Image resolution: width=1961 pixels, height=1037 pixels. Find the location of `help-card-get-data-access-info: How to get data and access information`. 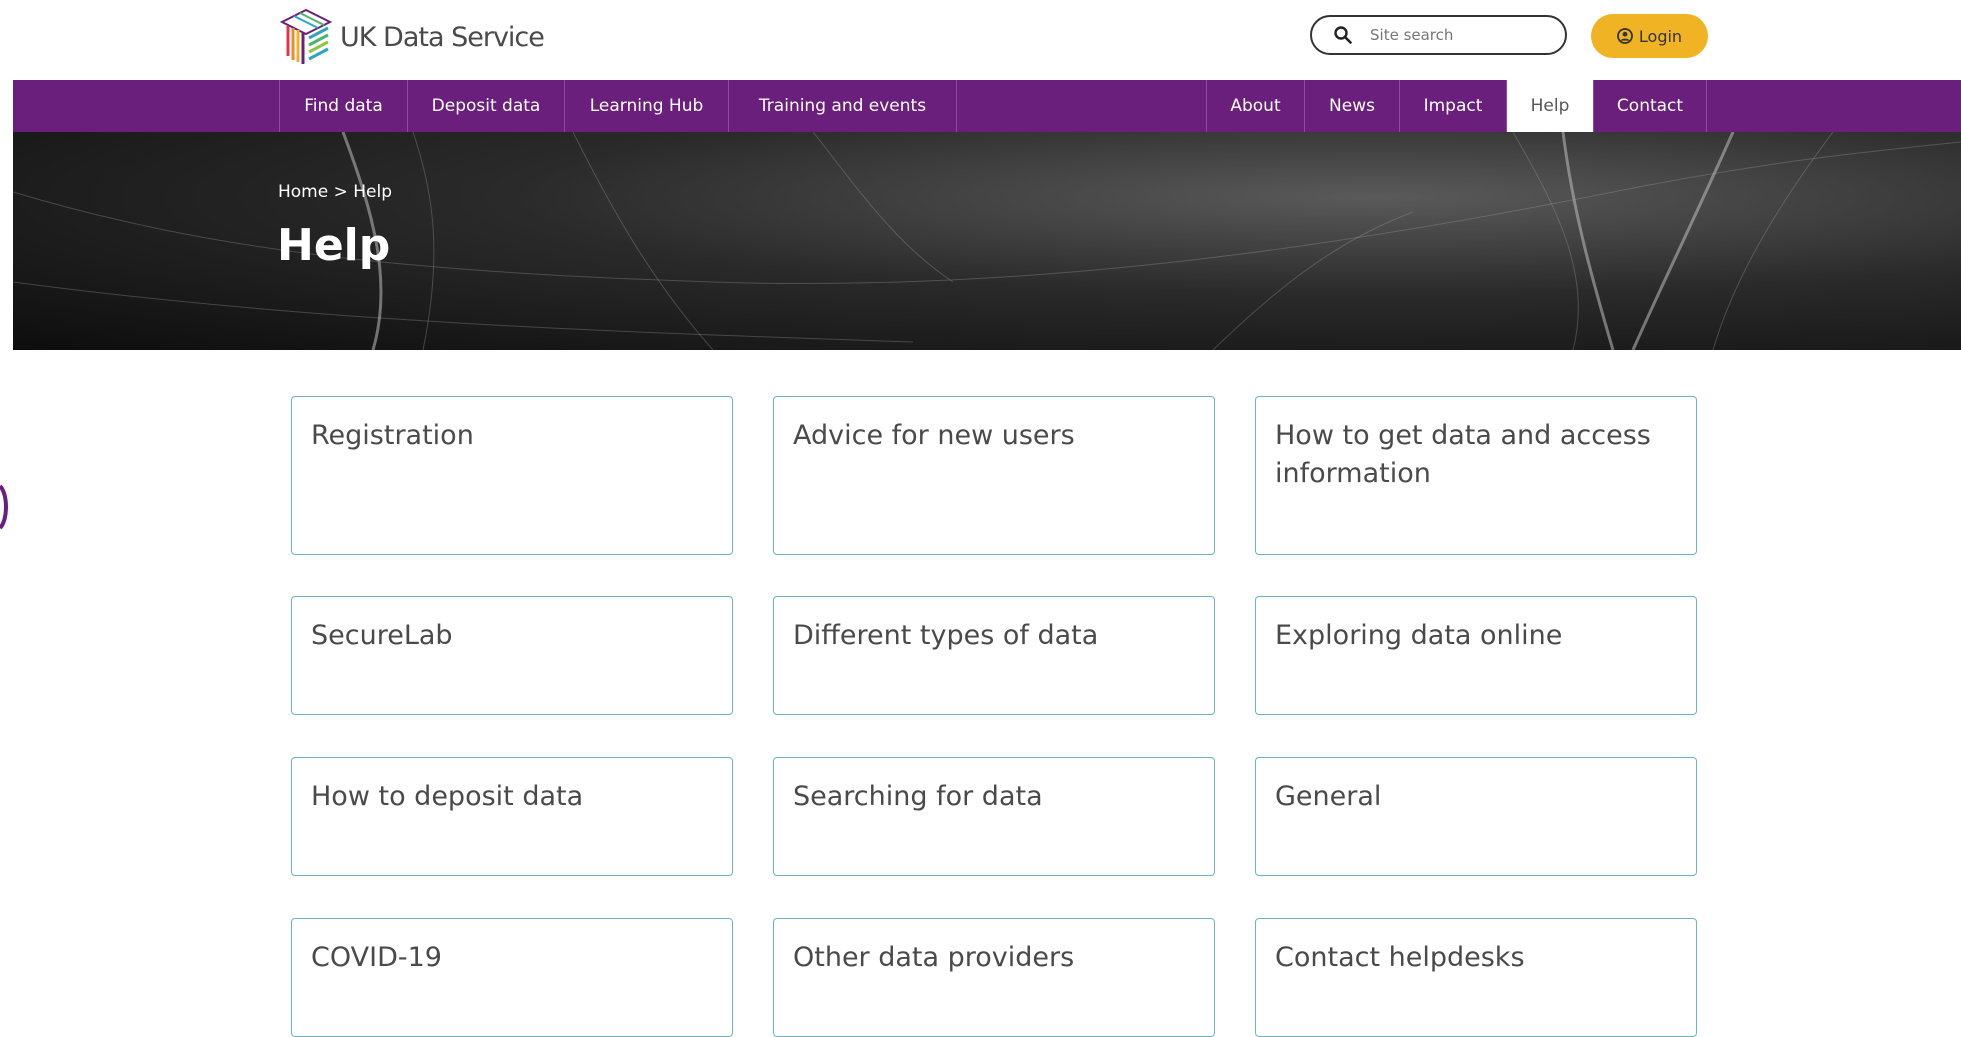

help-card-get-data-access-info: How to get data and access information is located at coordinates (1476, 475).